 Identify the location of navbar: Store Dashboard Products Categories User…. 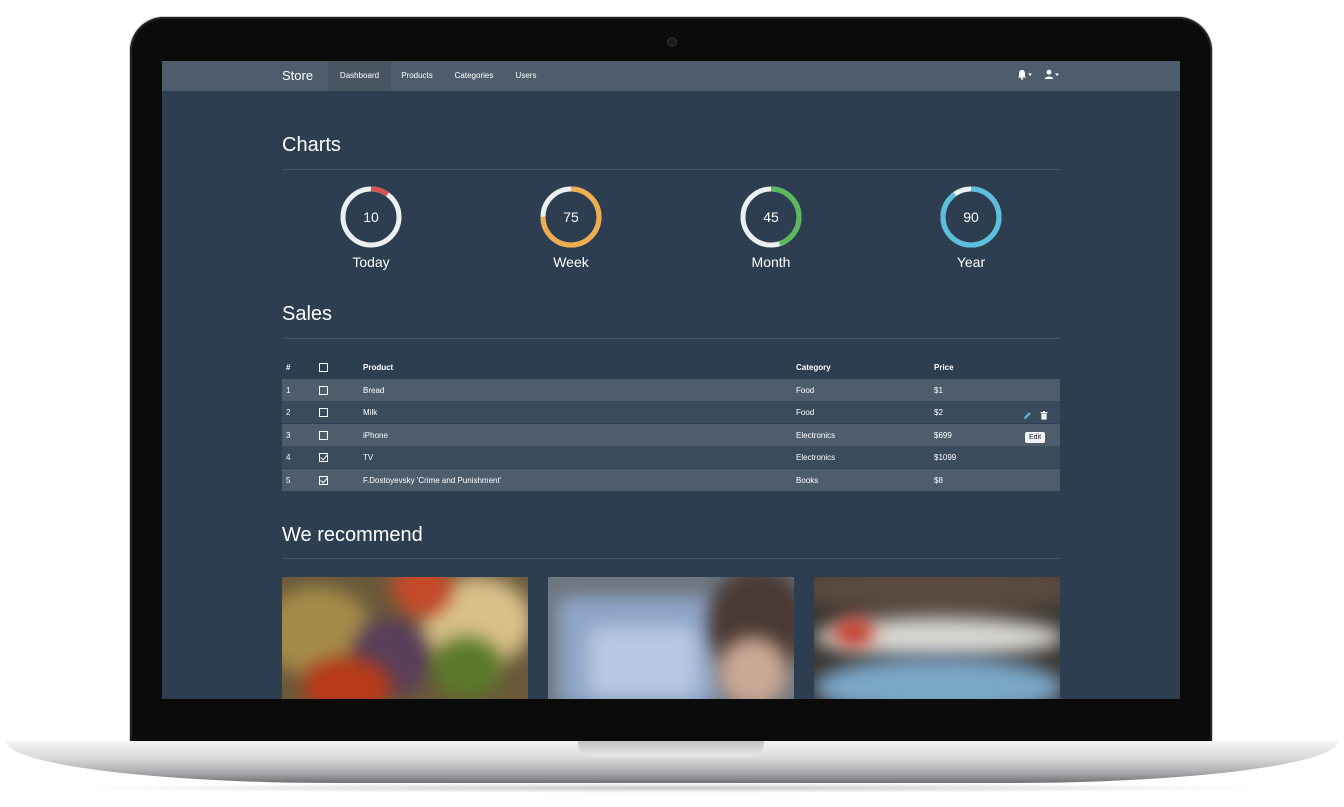
(671, 76).